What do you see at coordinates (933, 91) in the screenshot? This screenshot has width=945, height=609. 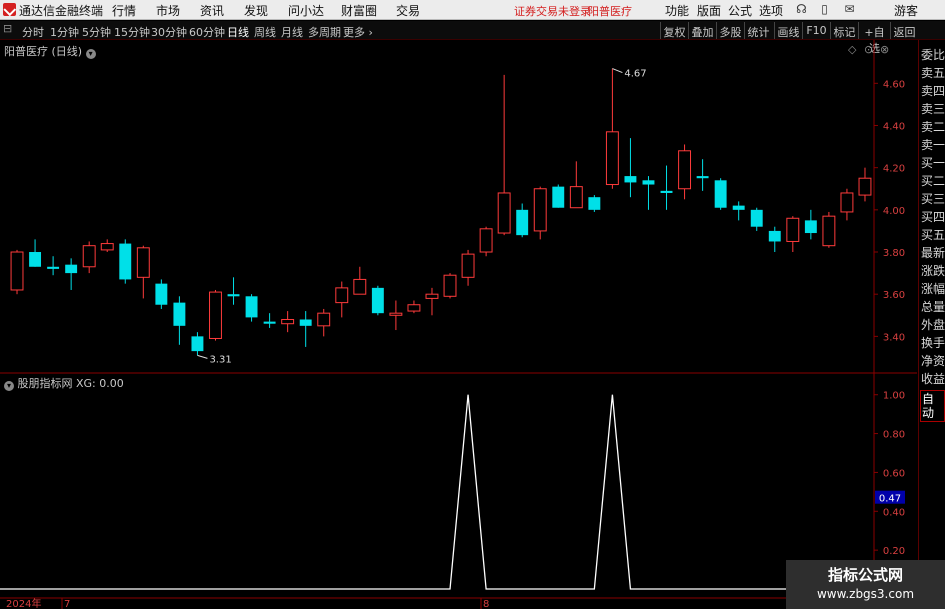 I see `side-item-ask4: 卖四` at bounding box center [933, 91].